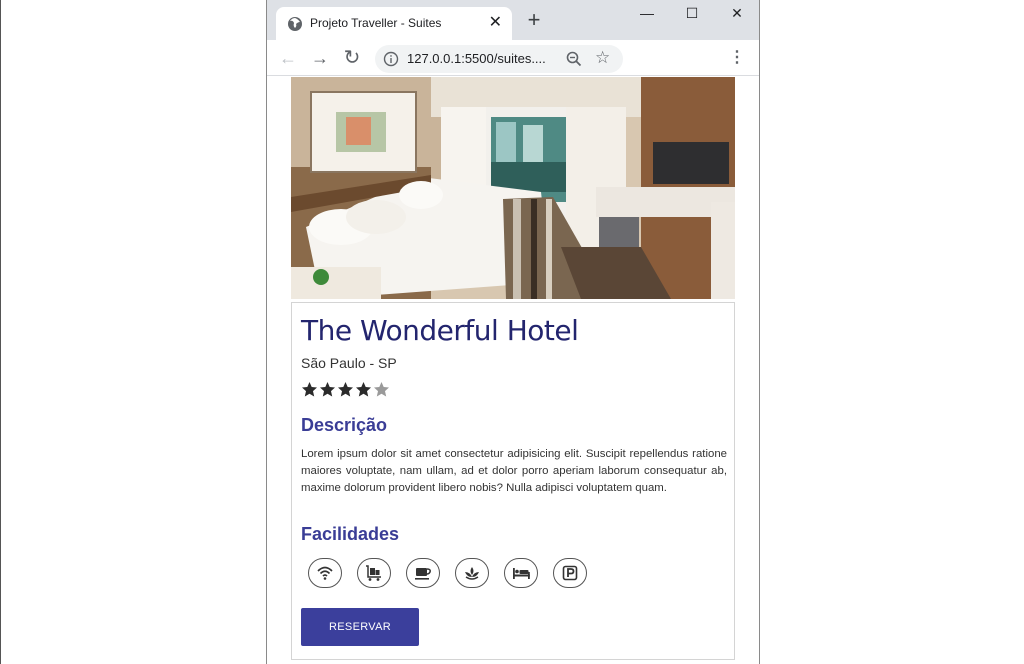  I want to click on bookmark-star-icon: ☆, so click(602, 58).